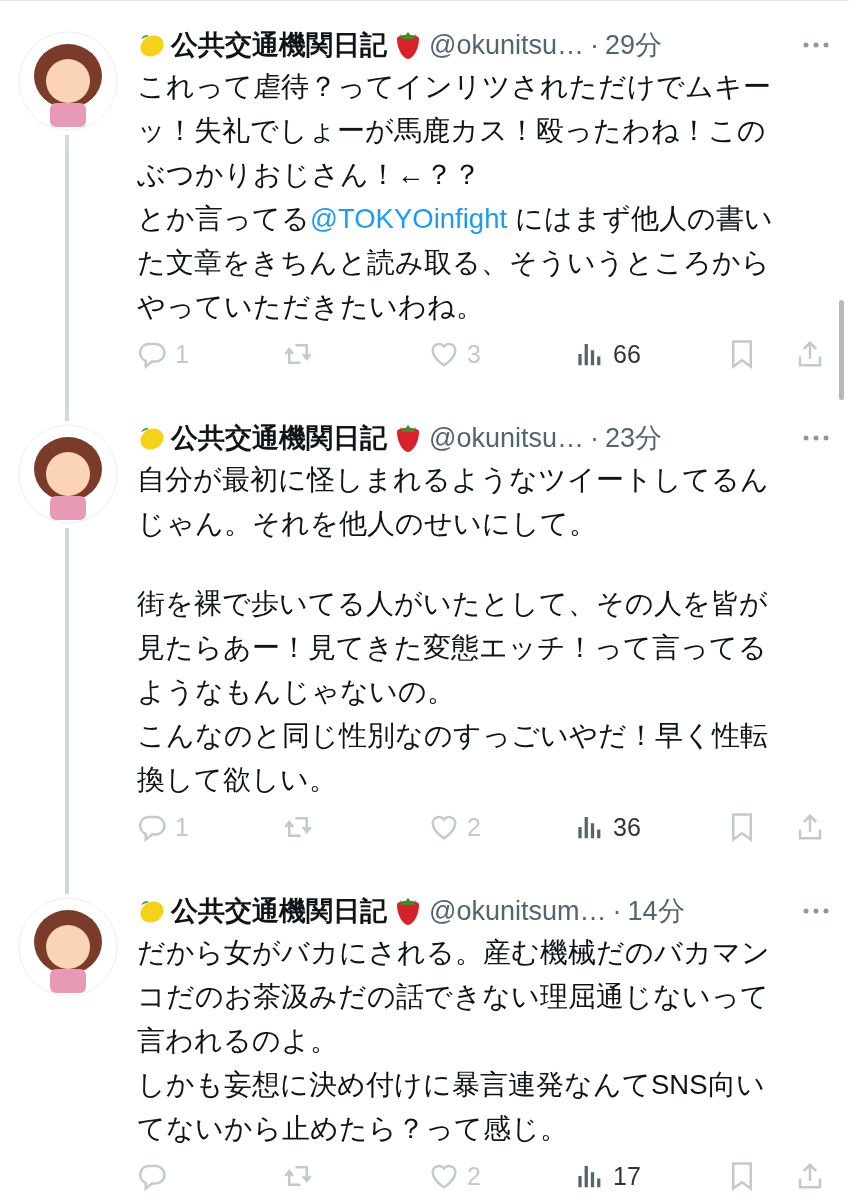 The width and height of the screenshot is (849, 1200). What do you see at coordinates (453, 502) in the screenshot?
I see `tweet-text: 自分が最初に怪しまれるようなツイートしてるんじゃん。それを他人のせいにして。` at bounding box center [453, 502].